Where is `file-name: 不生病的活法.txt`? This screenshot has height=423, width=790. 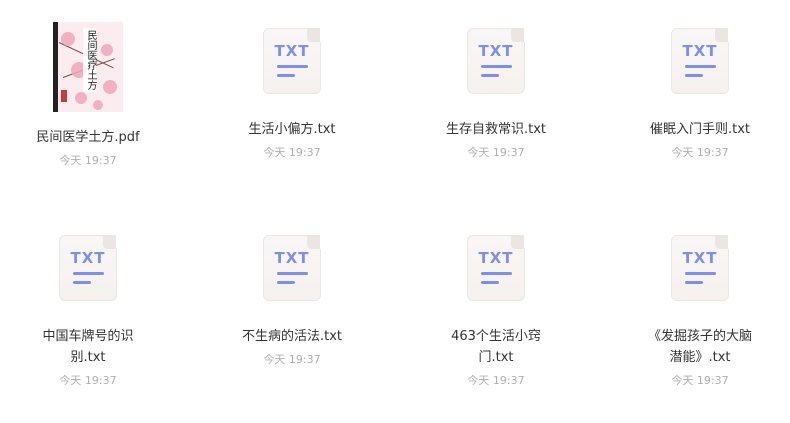
file-name: 不生病的活法.txt is located at coordinates (292, 336).